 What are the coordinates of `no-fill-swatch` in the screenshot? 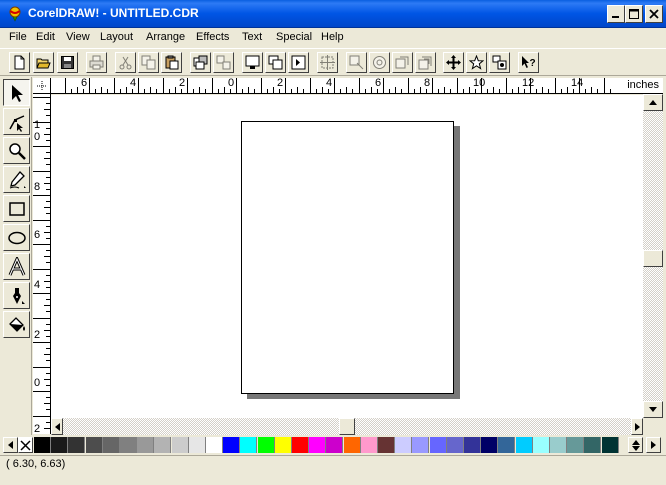 It's located at (25, 445).